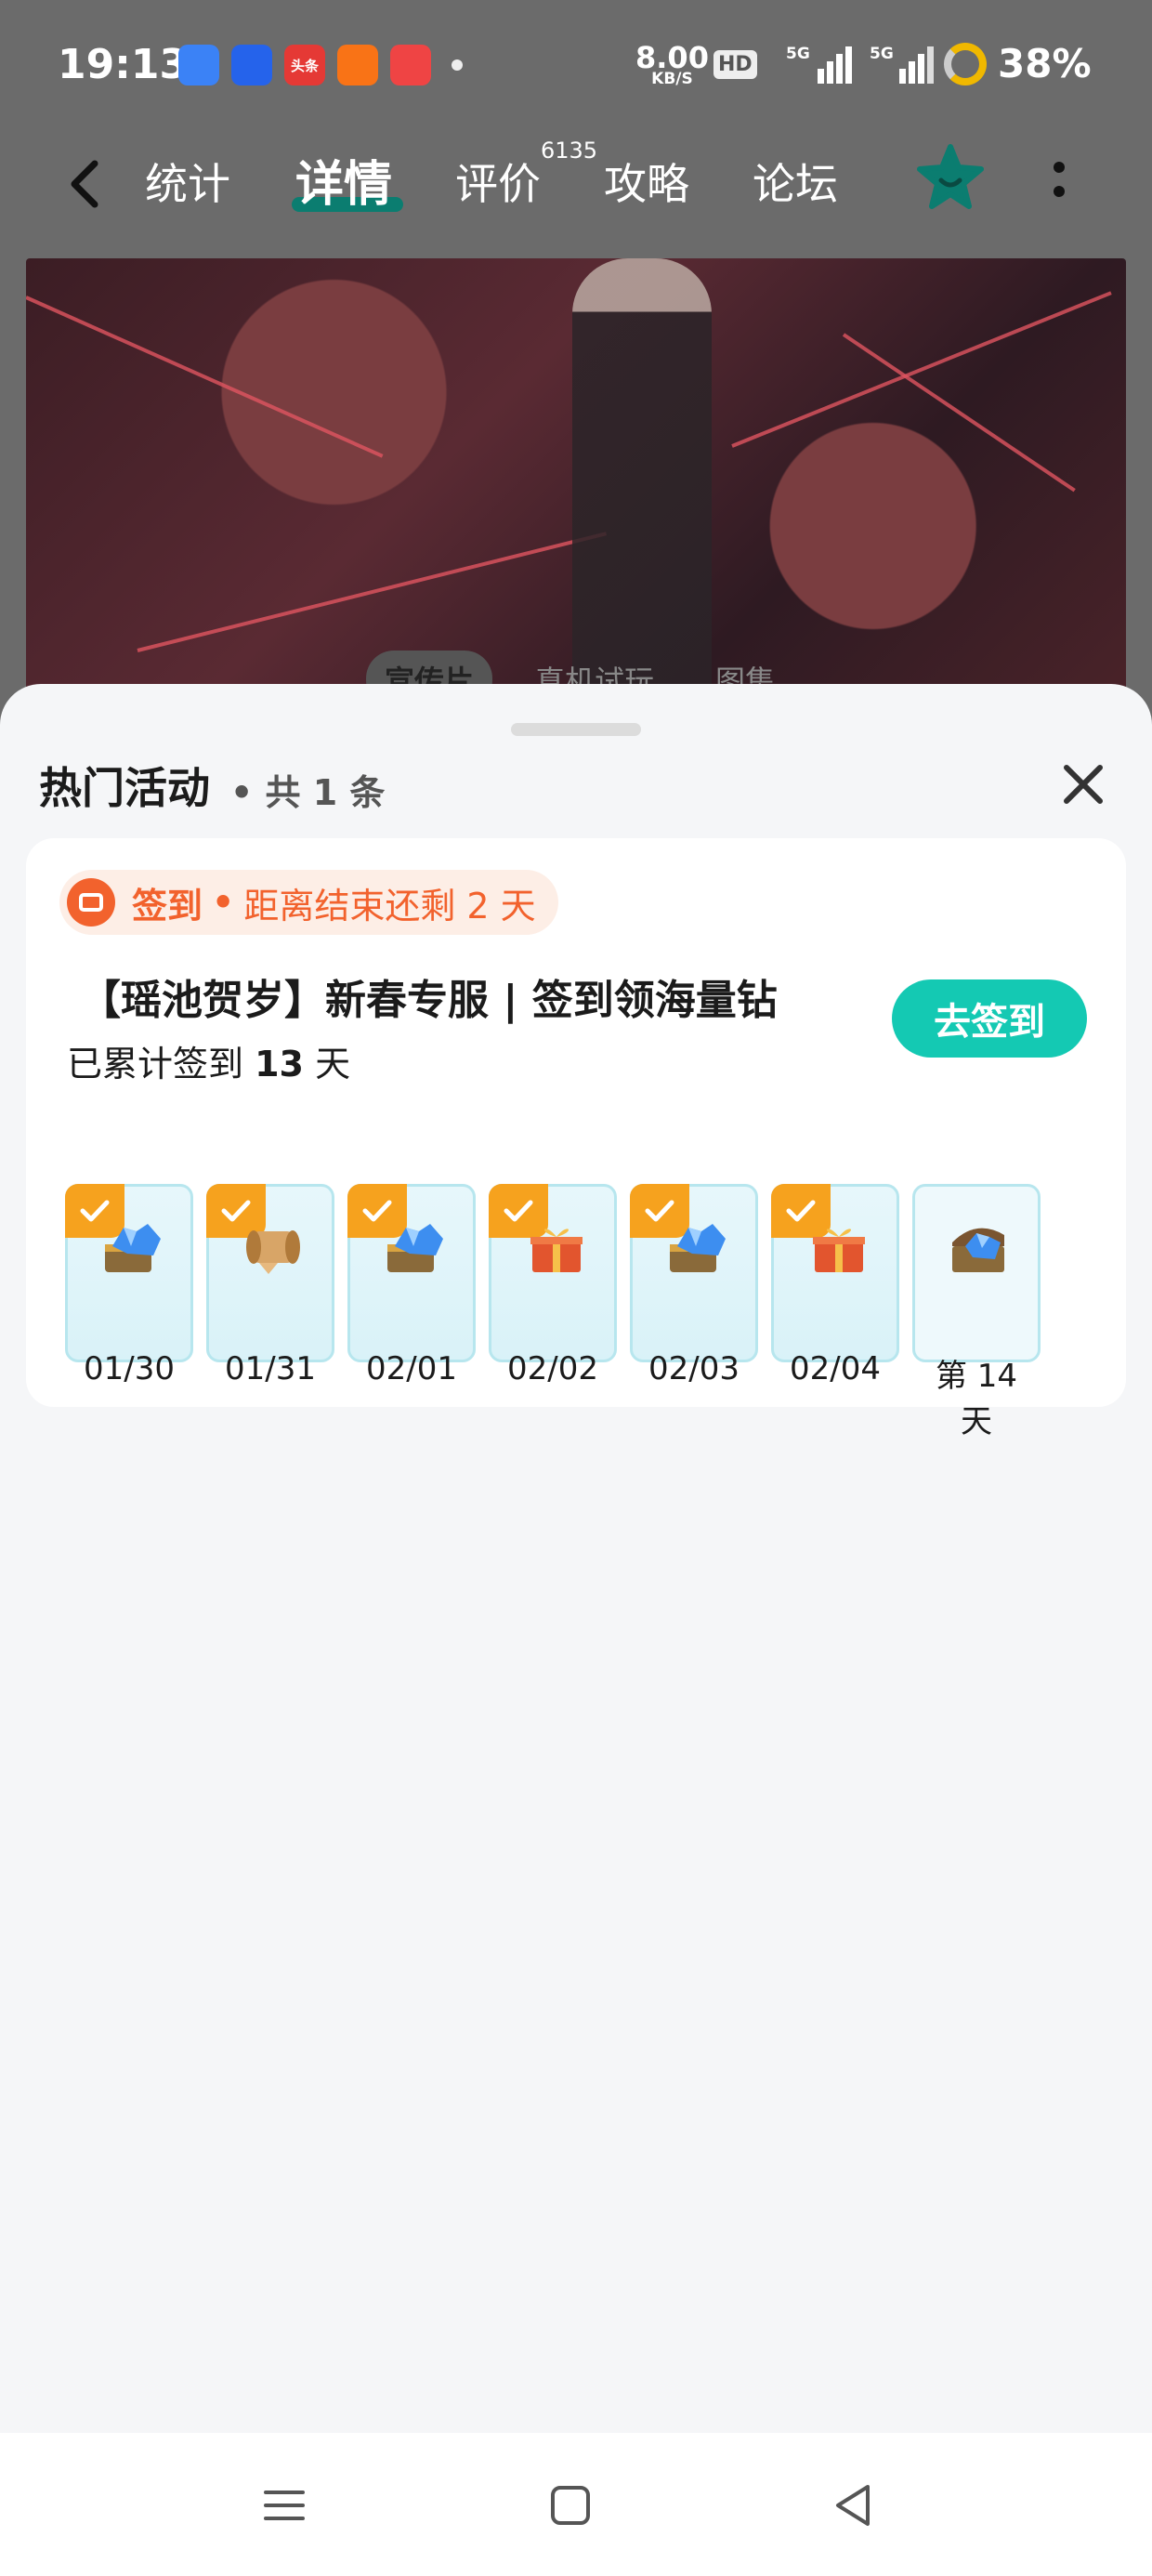 This screenshot has width=1152, height=2576. I want to click on checkin-day-label: 02/04, so click(835, 1368).